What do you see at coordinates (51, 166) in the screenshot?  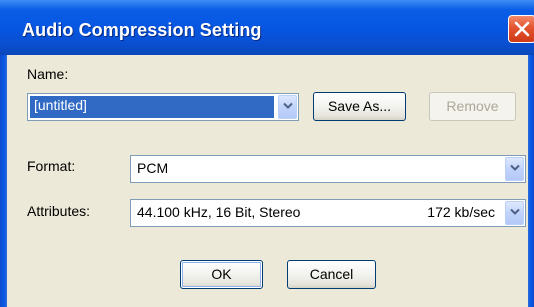 I see `format-label: Format:` at bounding box center [51, 166].